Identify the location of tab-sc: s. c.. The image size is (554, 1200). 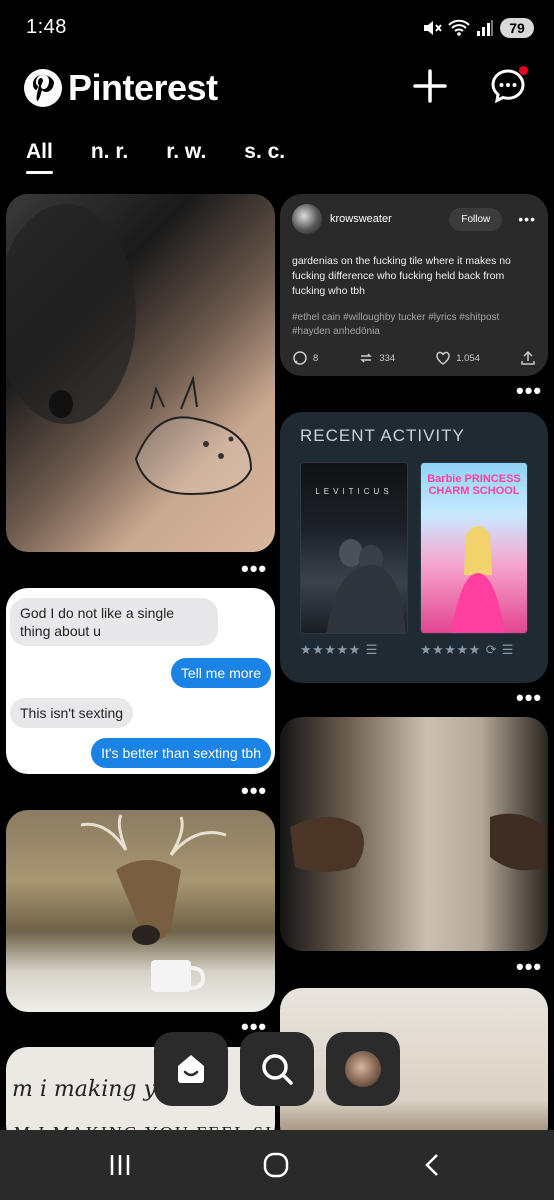
(264, 155).